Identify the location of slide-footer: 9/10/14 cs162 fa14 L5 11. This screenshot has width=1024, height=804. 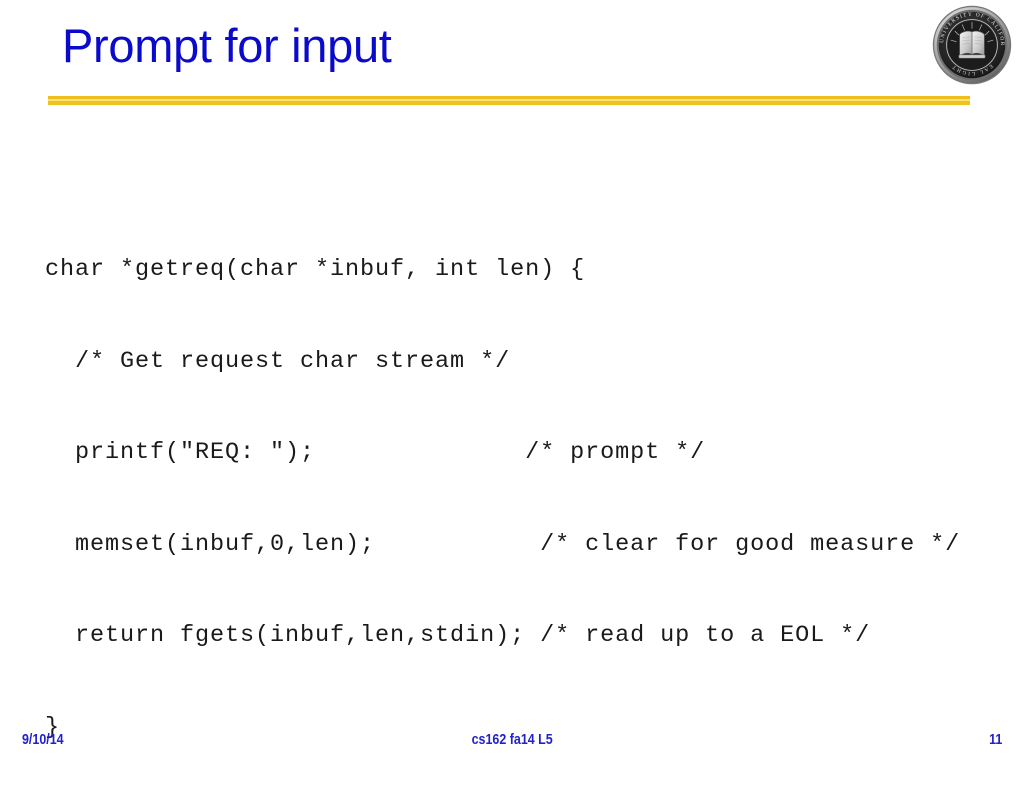
(512, 743).